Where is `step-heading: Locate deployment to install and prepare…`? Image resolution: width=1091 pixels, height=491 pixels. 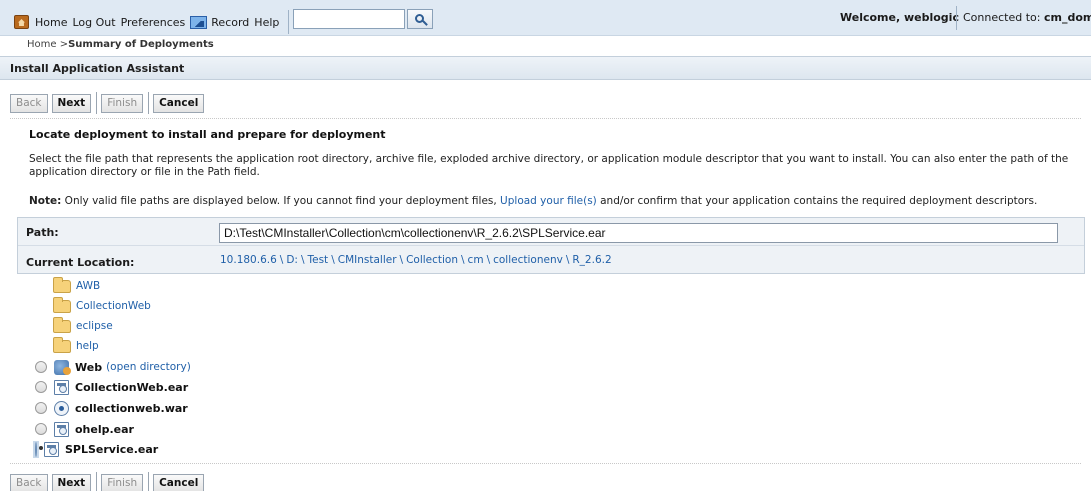 step-heading: Locate deployment to install and prepare… is located at coordinates (207, 134).